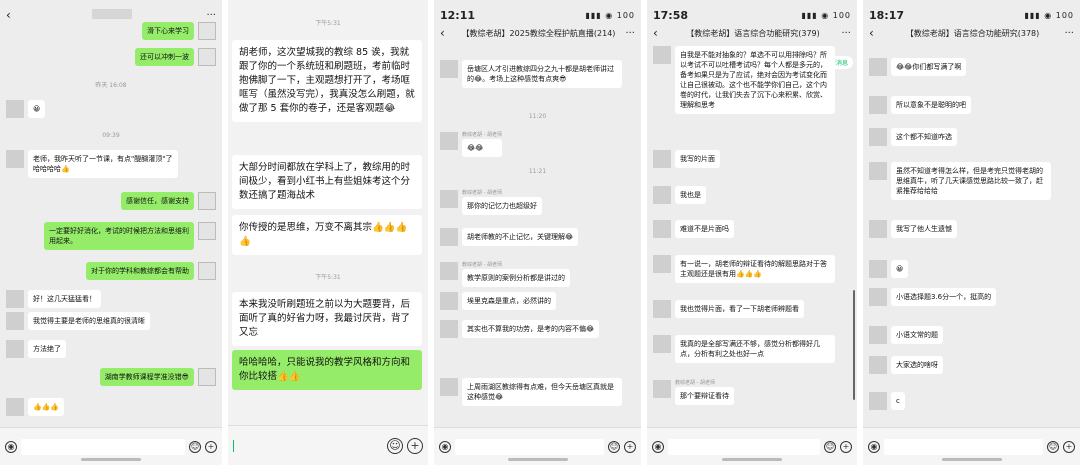 Image resolution: width=1080 pixels, height=465 pixels. Describe the element at coordinates (509, 301) in the screenshot. I see `message-bubble: 埃里克森是重点，必然讲的` at that location.